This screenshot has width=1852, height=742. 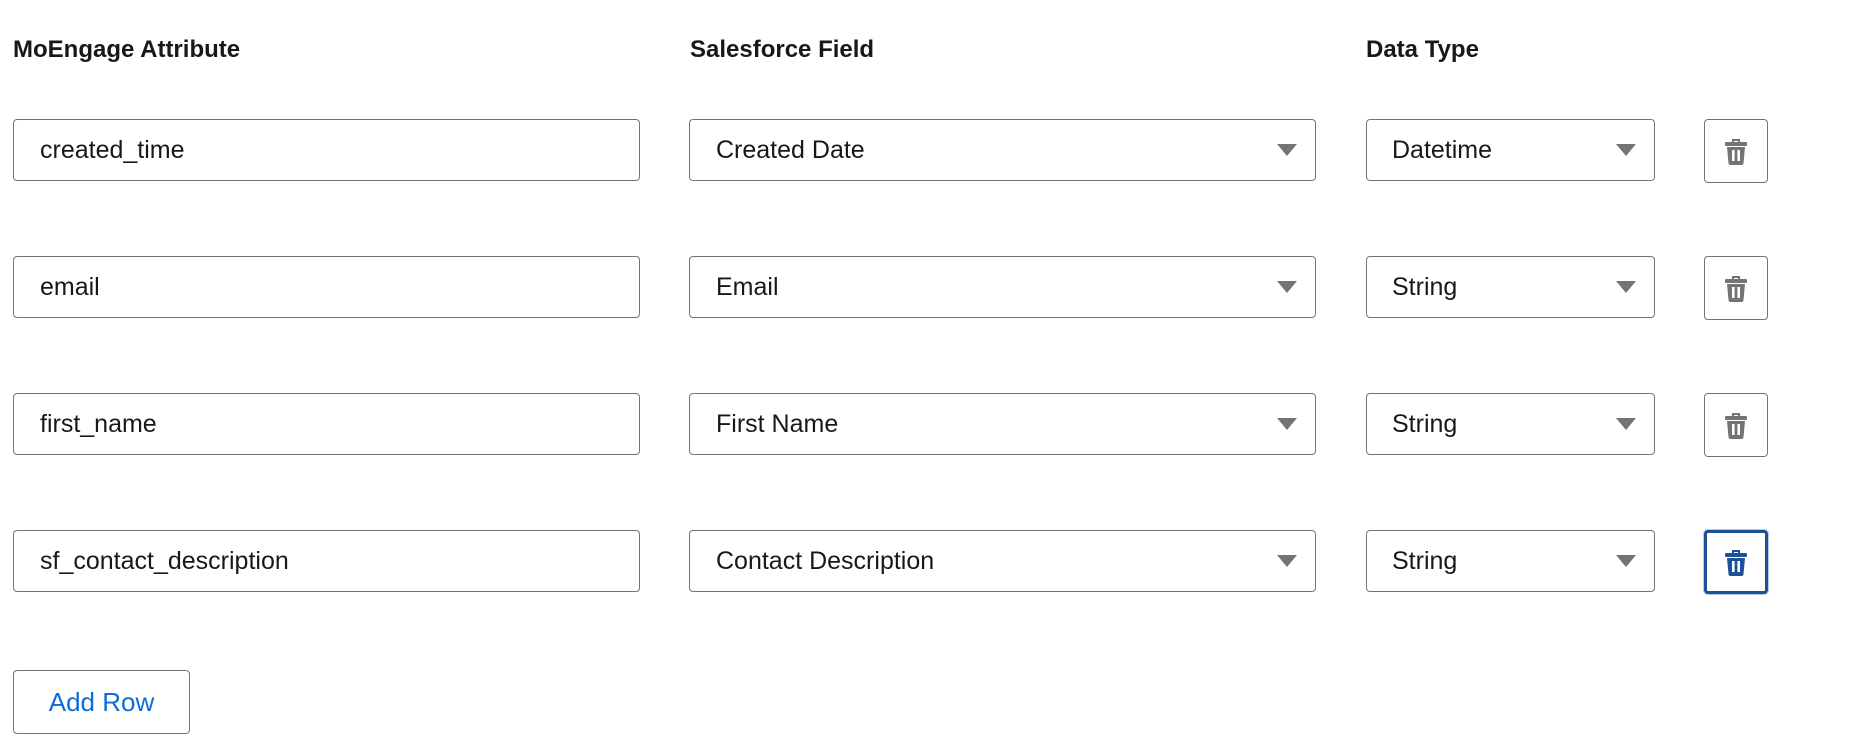 I want to click on salesforce-field-value: Created Date, so click(x=790, y=149).